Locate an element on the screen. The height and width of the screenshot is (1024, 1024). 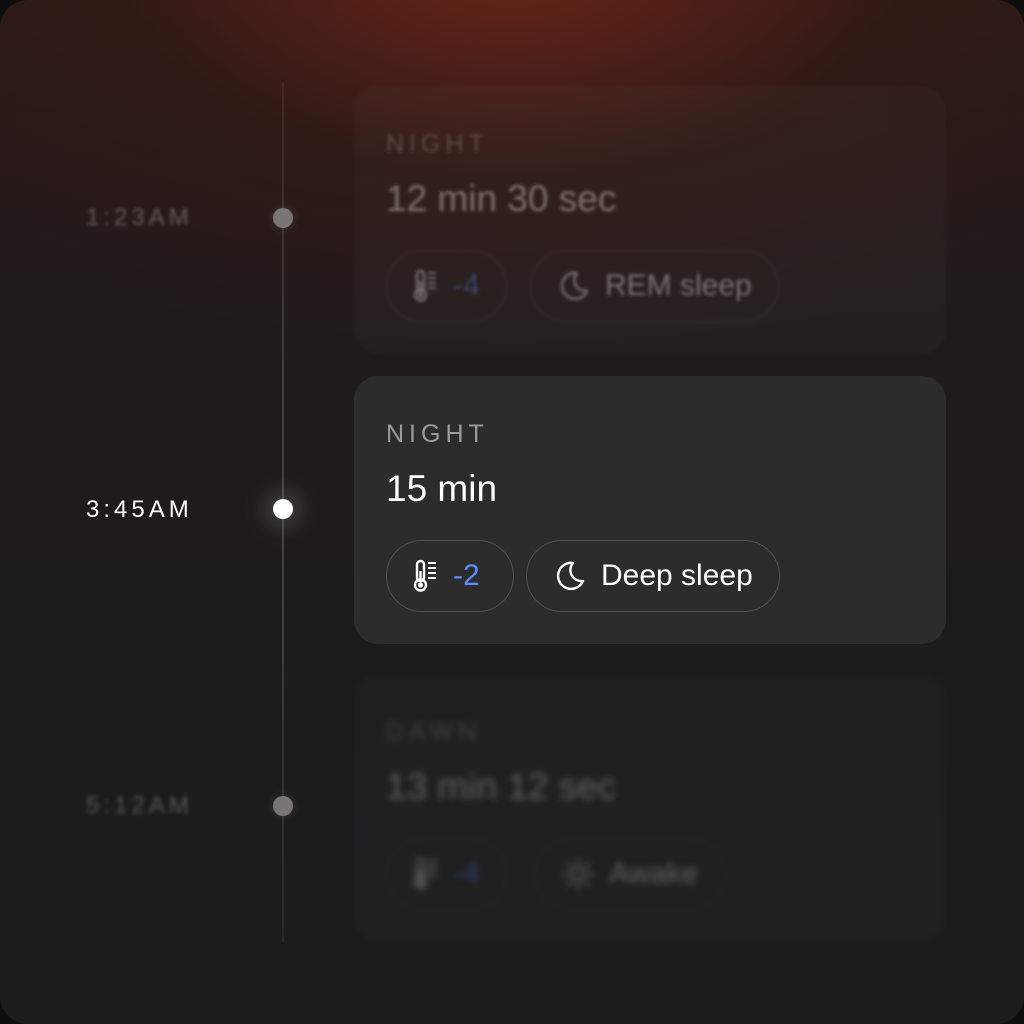
sleep-stage-label: Deep sleep is located at coordinates (677, 575).